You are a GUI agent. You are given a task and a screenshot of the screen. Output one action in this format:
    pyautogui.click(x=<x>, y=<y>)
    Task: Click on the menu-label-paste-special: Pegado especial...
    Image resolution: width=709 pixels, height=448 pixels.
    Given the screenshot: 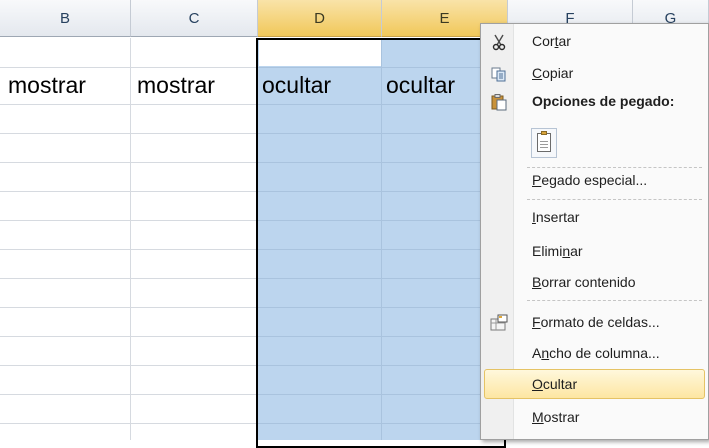 What is the action you would take?
    pyautogui.click(x=590, y=180)
    